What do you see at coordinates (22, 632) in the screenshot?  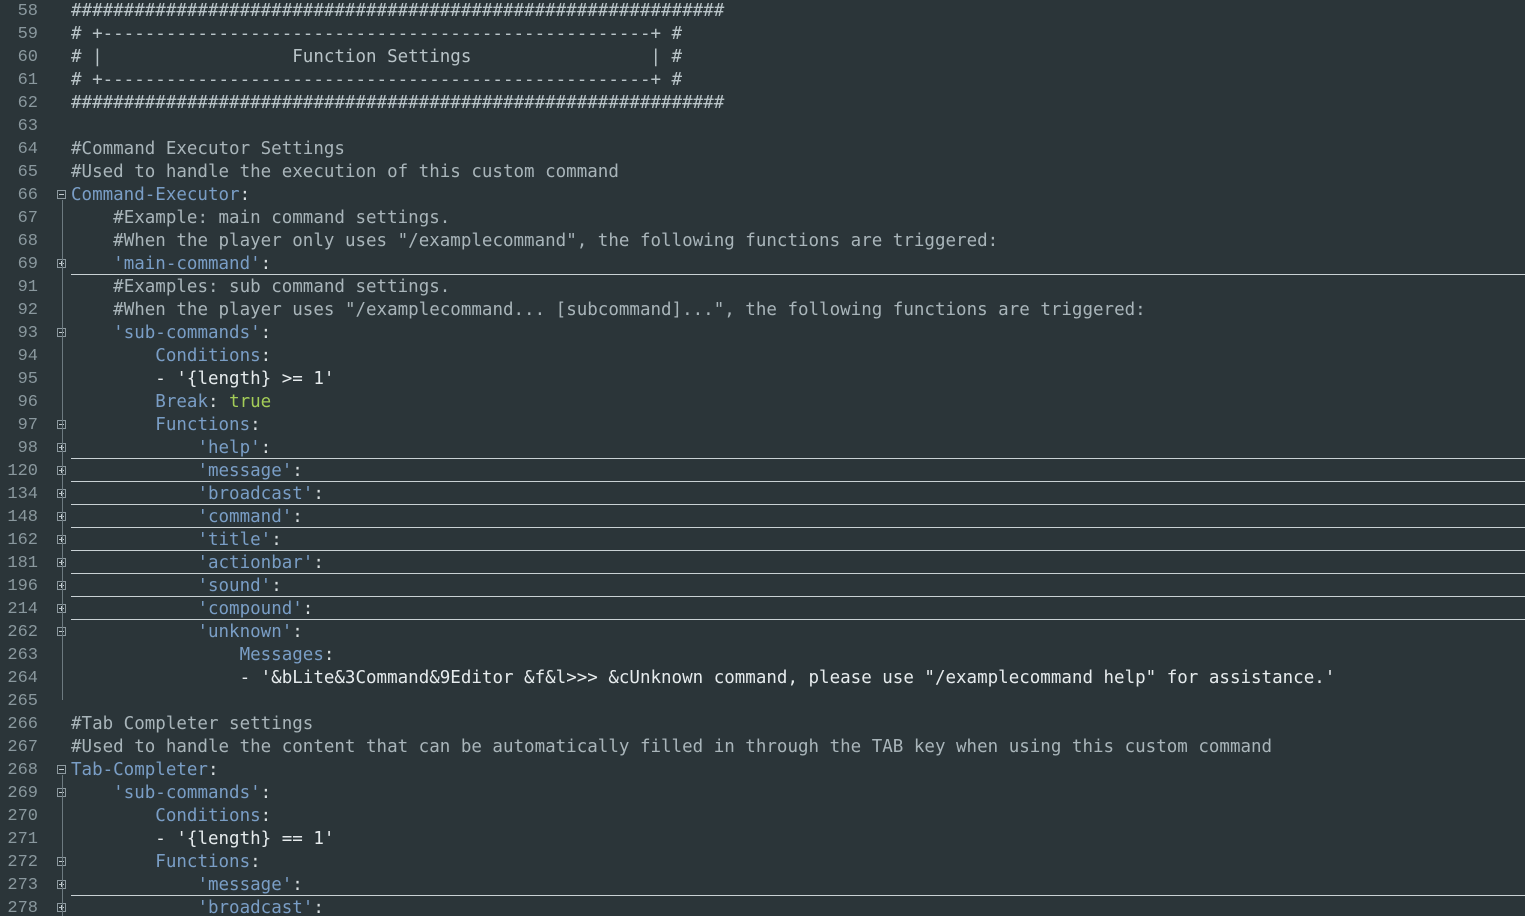 I see `line-number: 262` at bounding box center [22, 632].